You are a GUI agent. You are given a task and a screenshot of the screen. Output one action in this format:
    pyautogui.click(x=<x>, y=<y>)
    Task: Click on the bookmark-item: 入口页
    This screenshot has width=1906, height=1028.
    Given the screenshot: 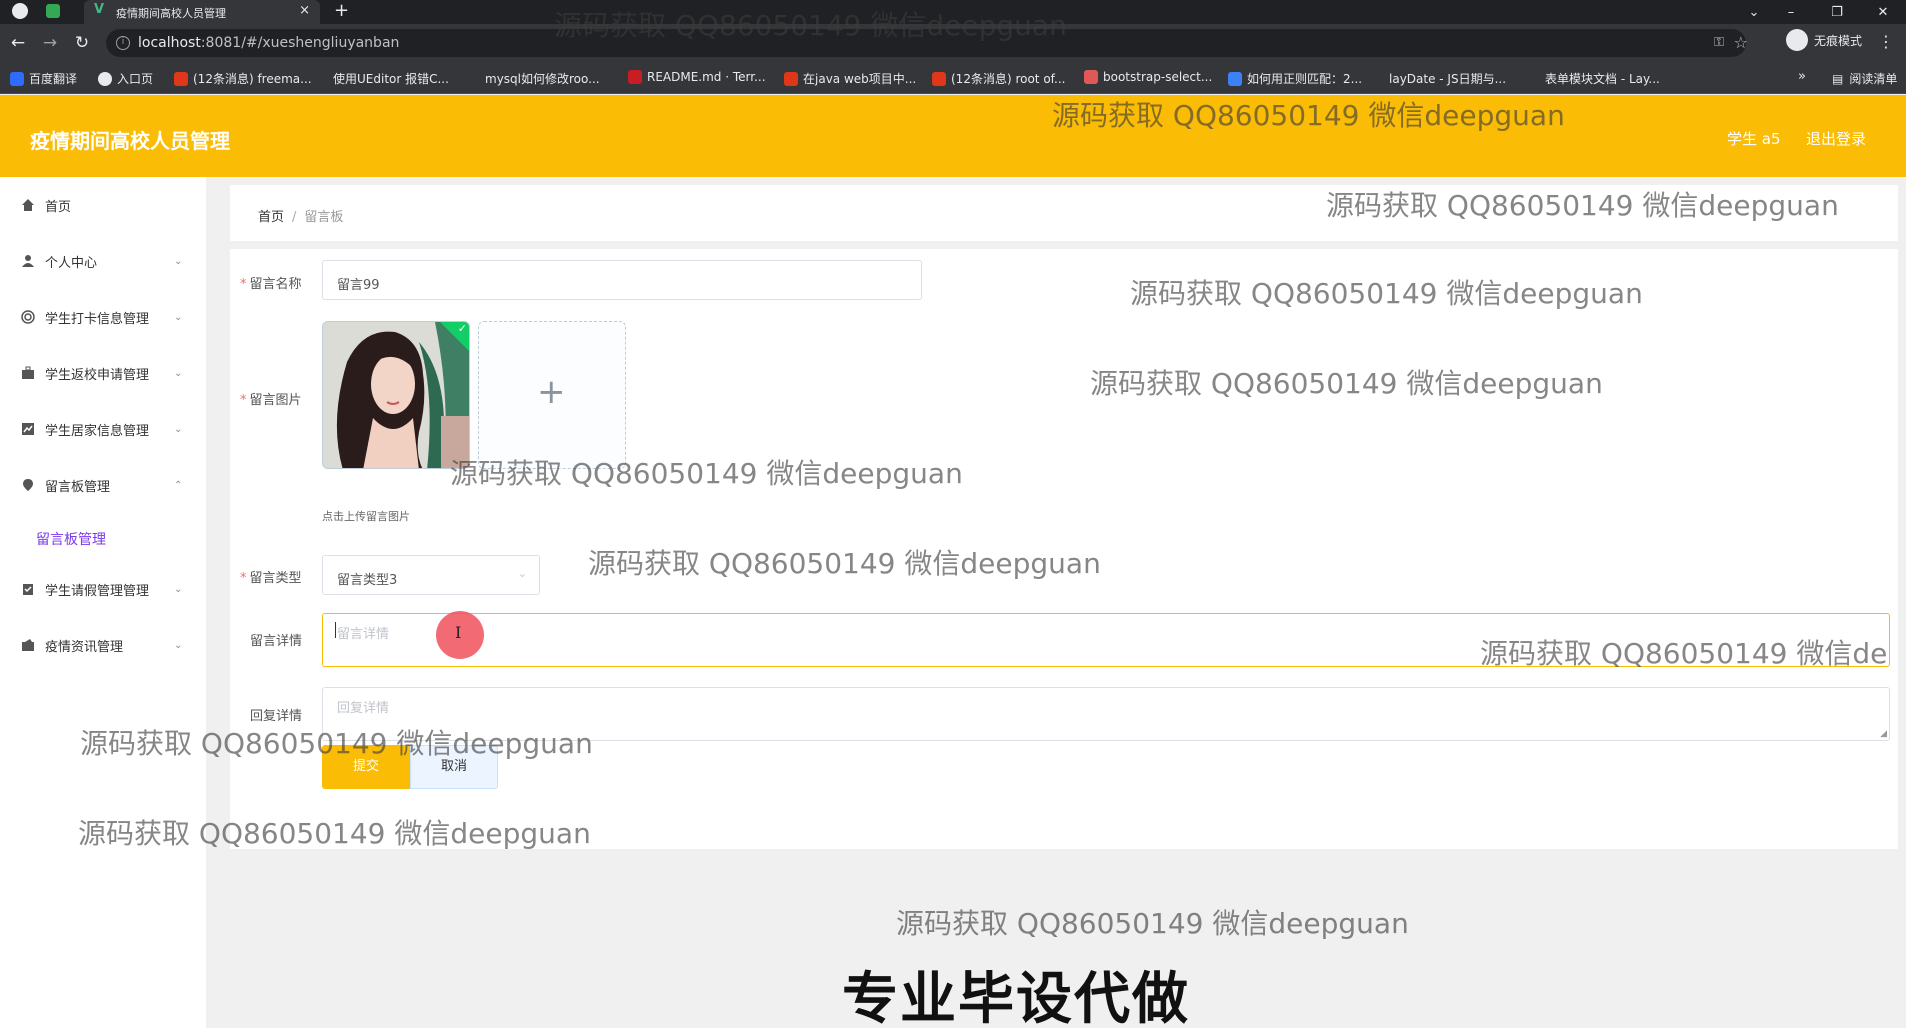 What is the action you would take?
    pyautogui.click(x=125, y=78)
    